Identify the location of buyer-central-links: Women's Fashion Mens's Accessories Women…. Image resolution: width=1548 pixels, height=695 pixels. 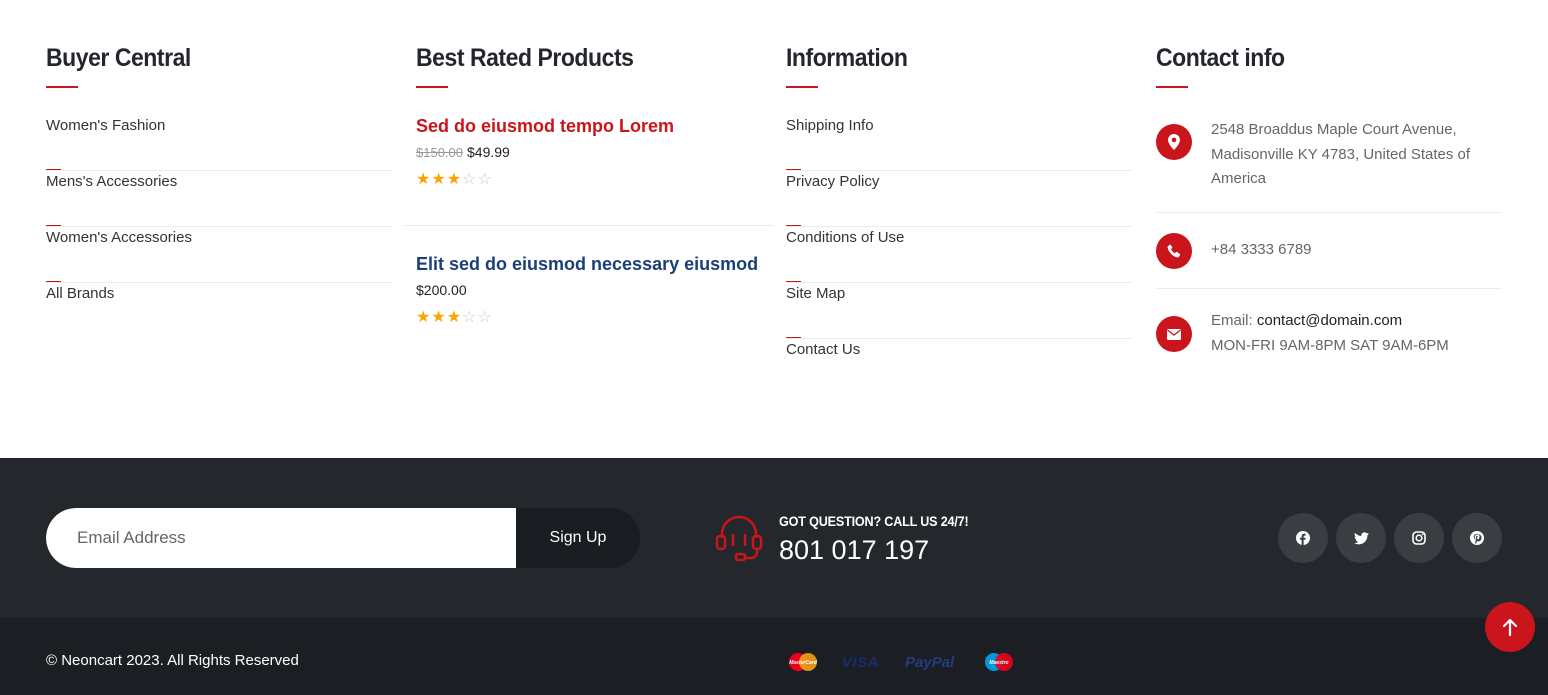
(219, 227).